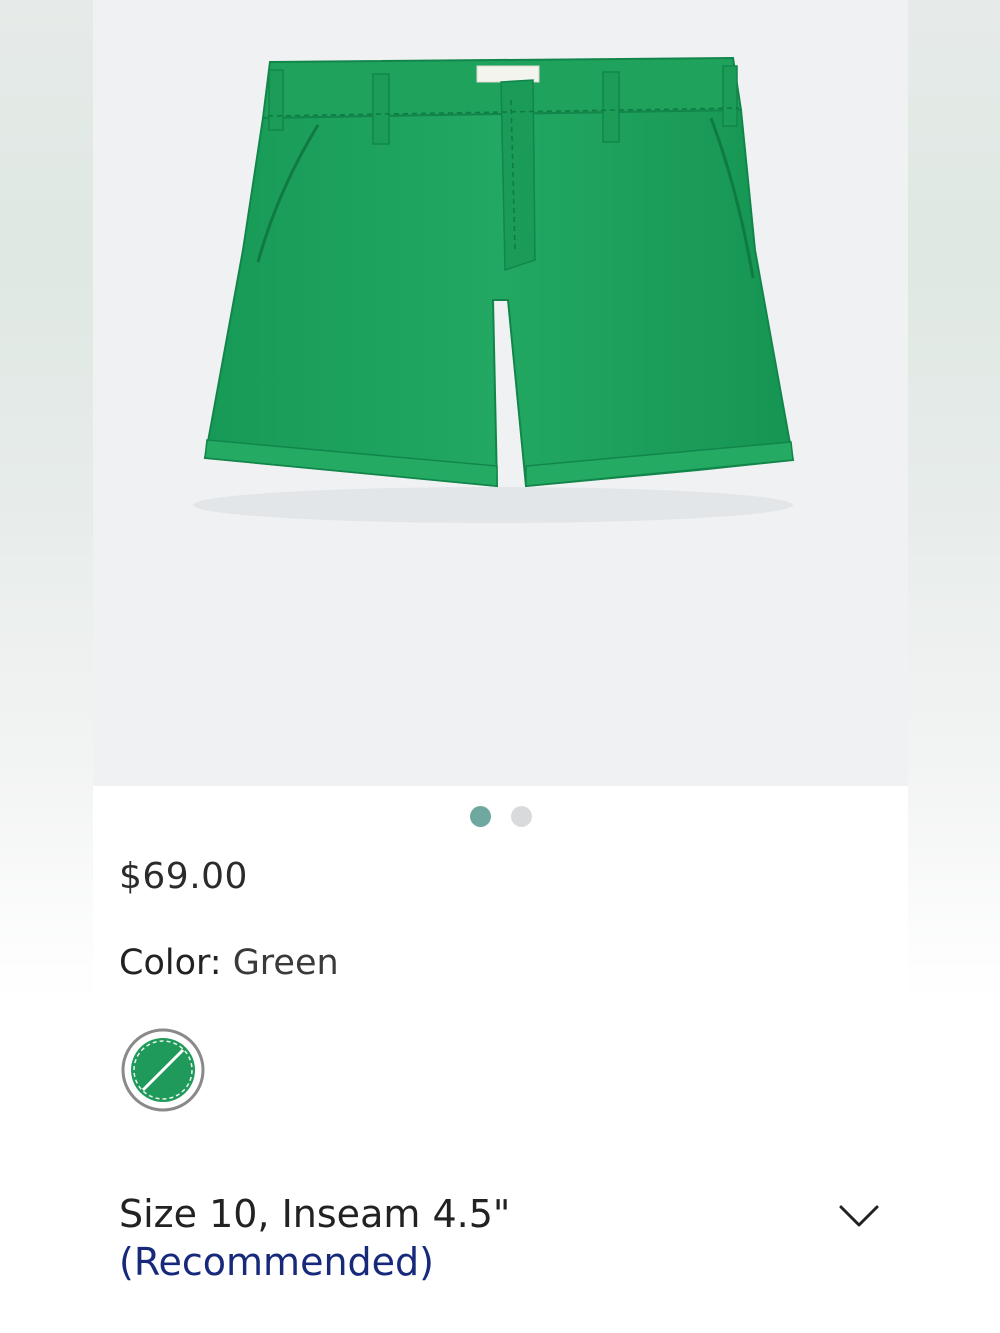 Image resolution: width=1000 pixels, height=1333 pixels. I want to click on color-value: Green, so click(280, 963).